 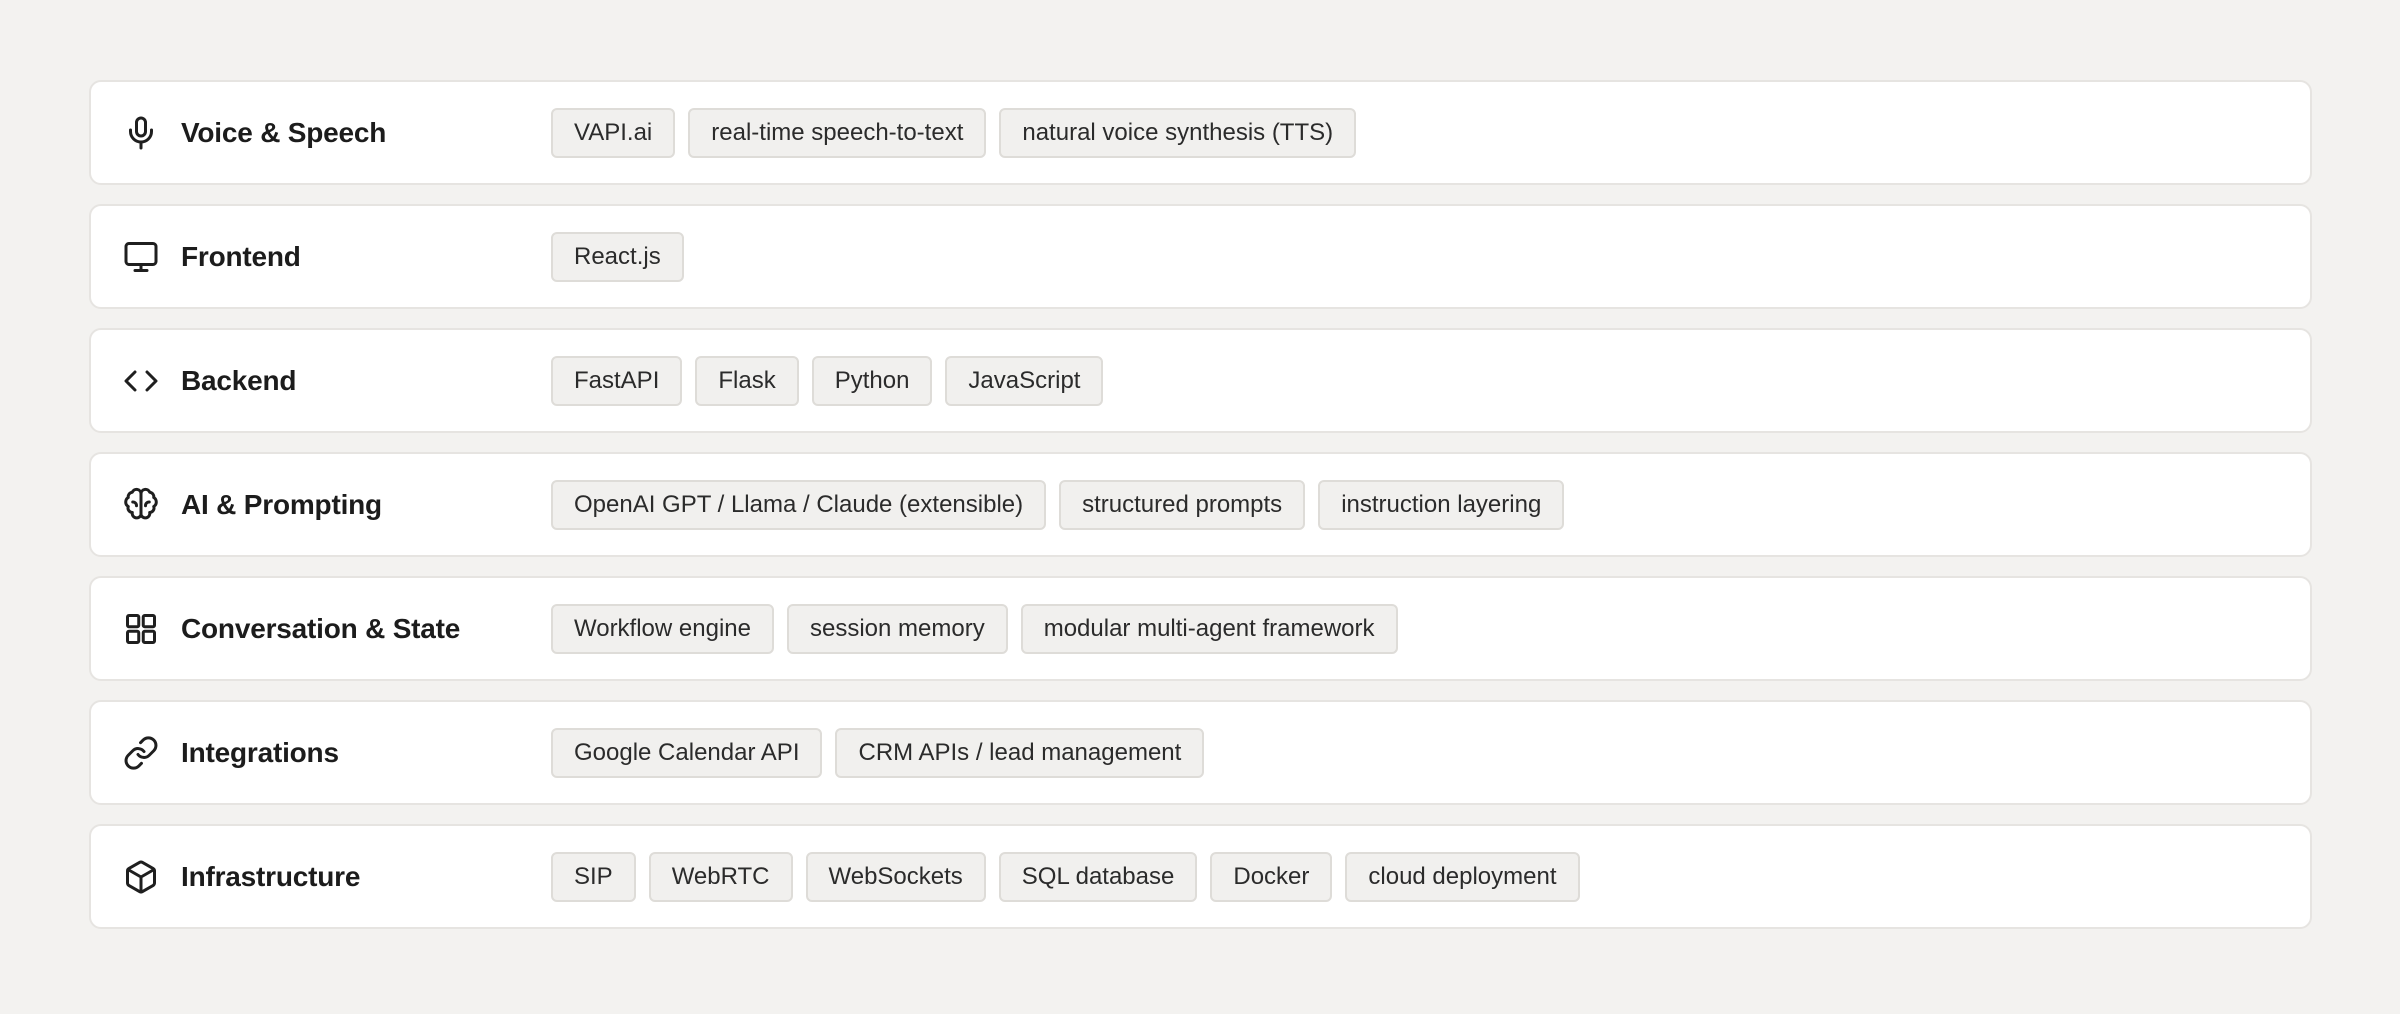 I want to click on category-label: Infrastructure, so click(x=271, y=876).